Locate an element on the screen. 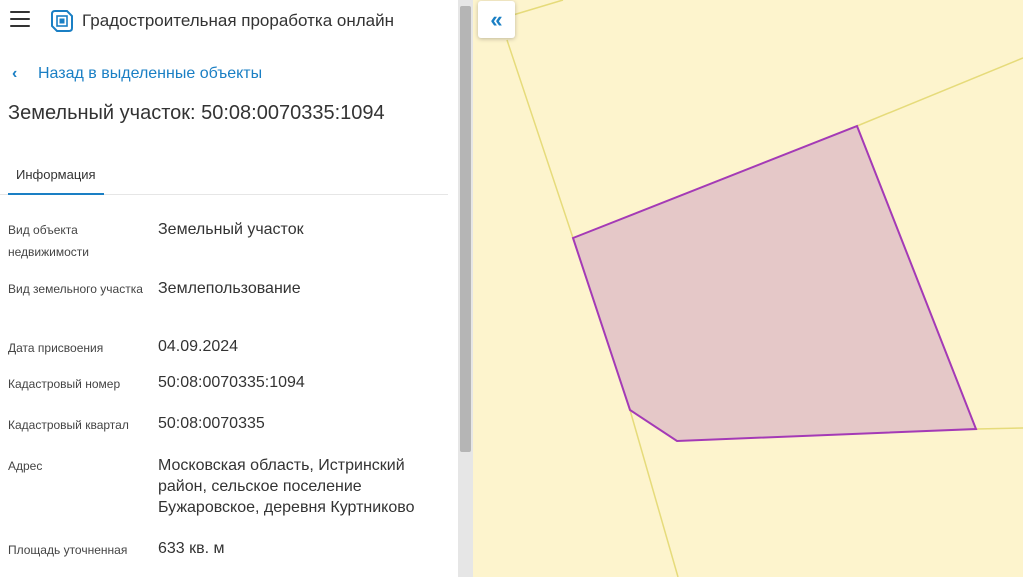 The height and width of the screenshot is (577, 1023). sidebar-scrollbar is located at coordinates (465, 288).